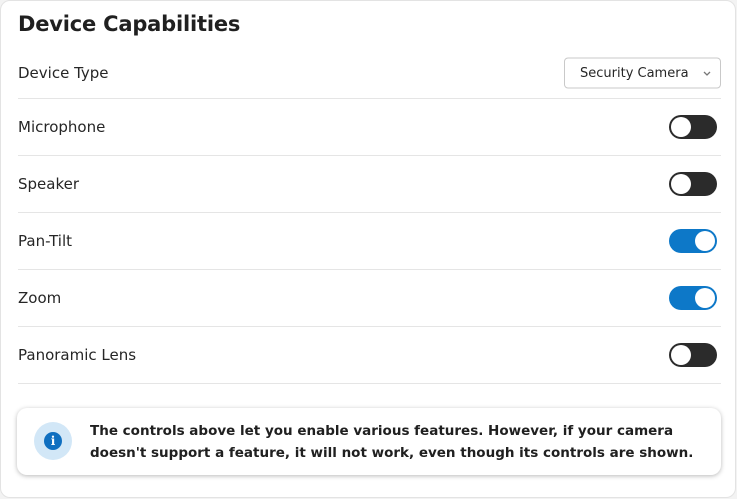 The height and width of the screenshot is (499, 737). What do you see at coordinates (45, 241) in the screenshot?
I see `pan-tilt-label: Pan-Tilt` at bounding box center [45, 241].